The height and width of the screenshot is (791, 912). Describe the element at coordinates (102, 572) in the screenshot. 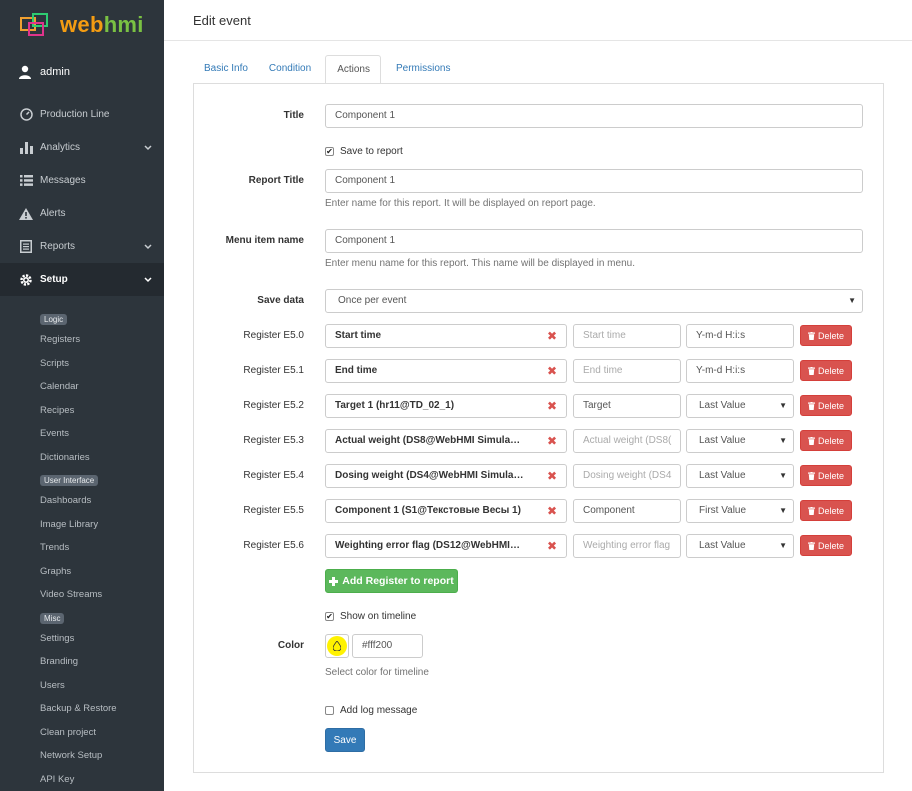

I see `submenu-item-graphs: Graphs` at that location.